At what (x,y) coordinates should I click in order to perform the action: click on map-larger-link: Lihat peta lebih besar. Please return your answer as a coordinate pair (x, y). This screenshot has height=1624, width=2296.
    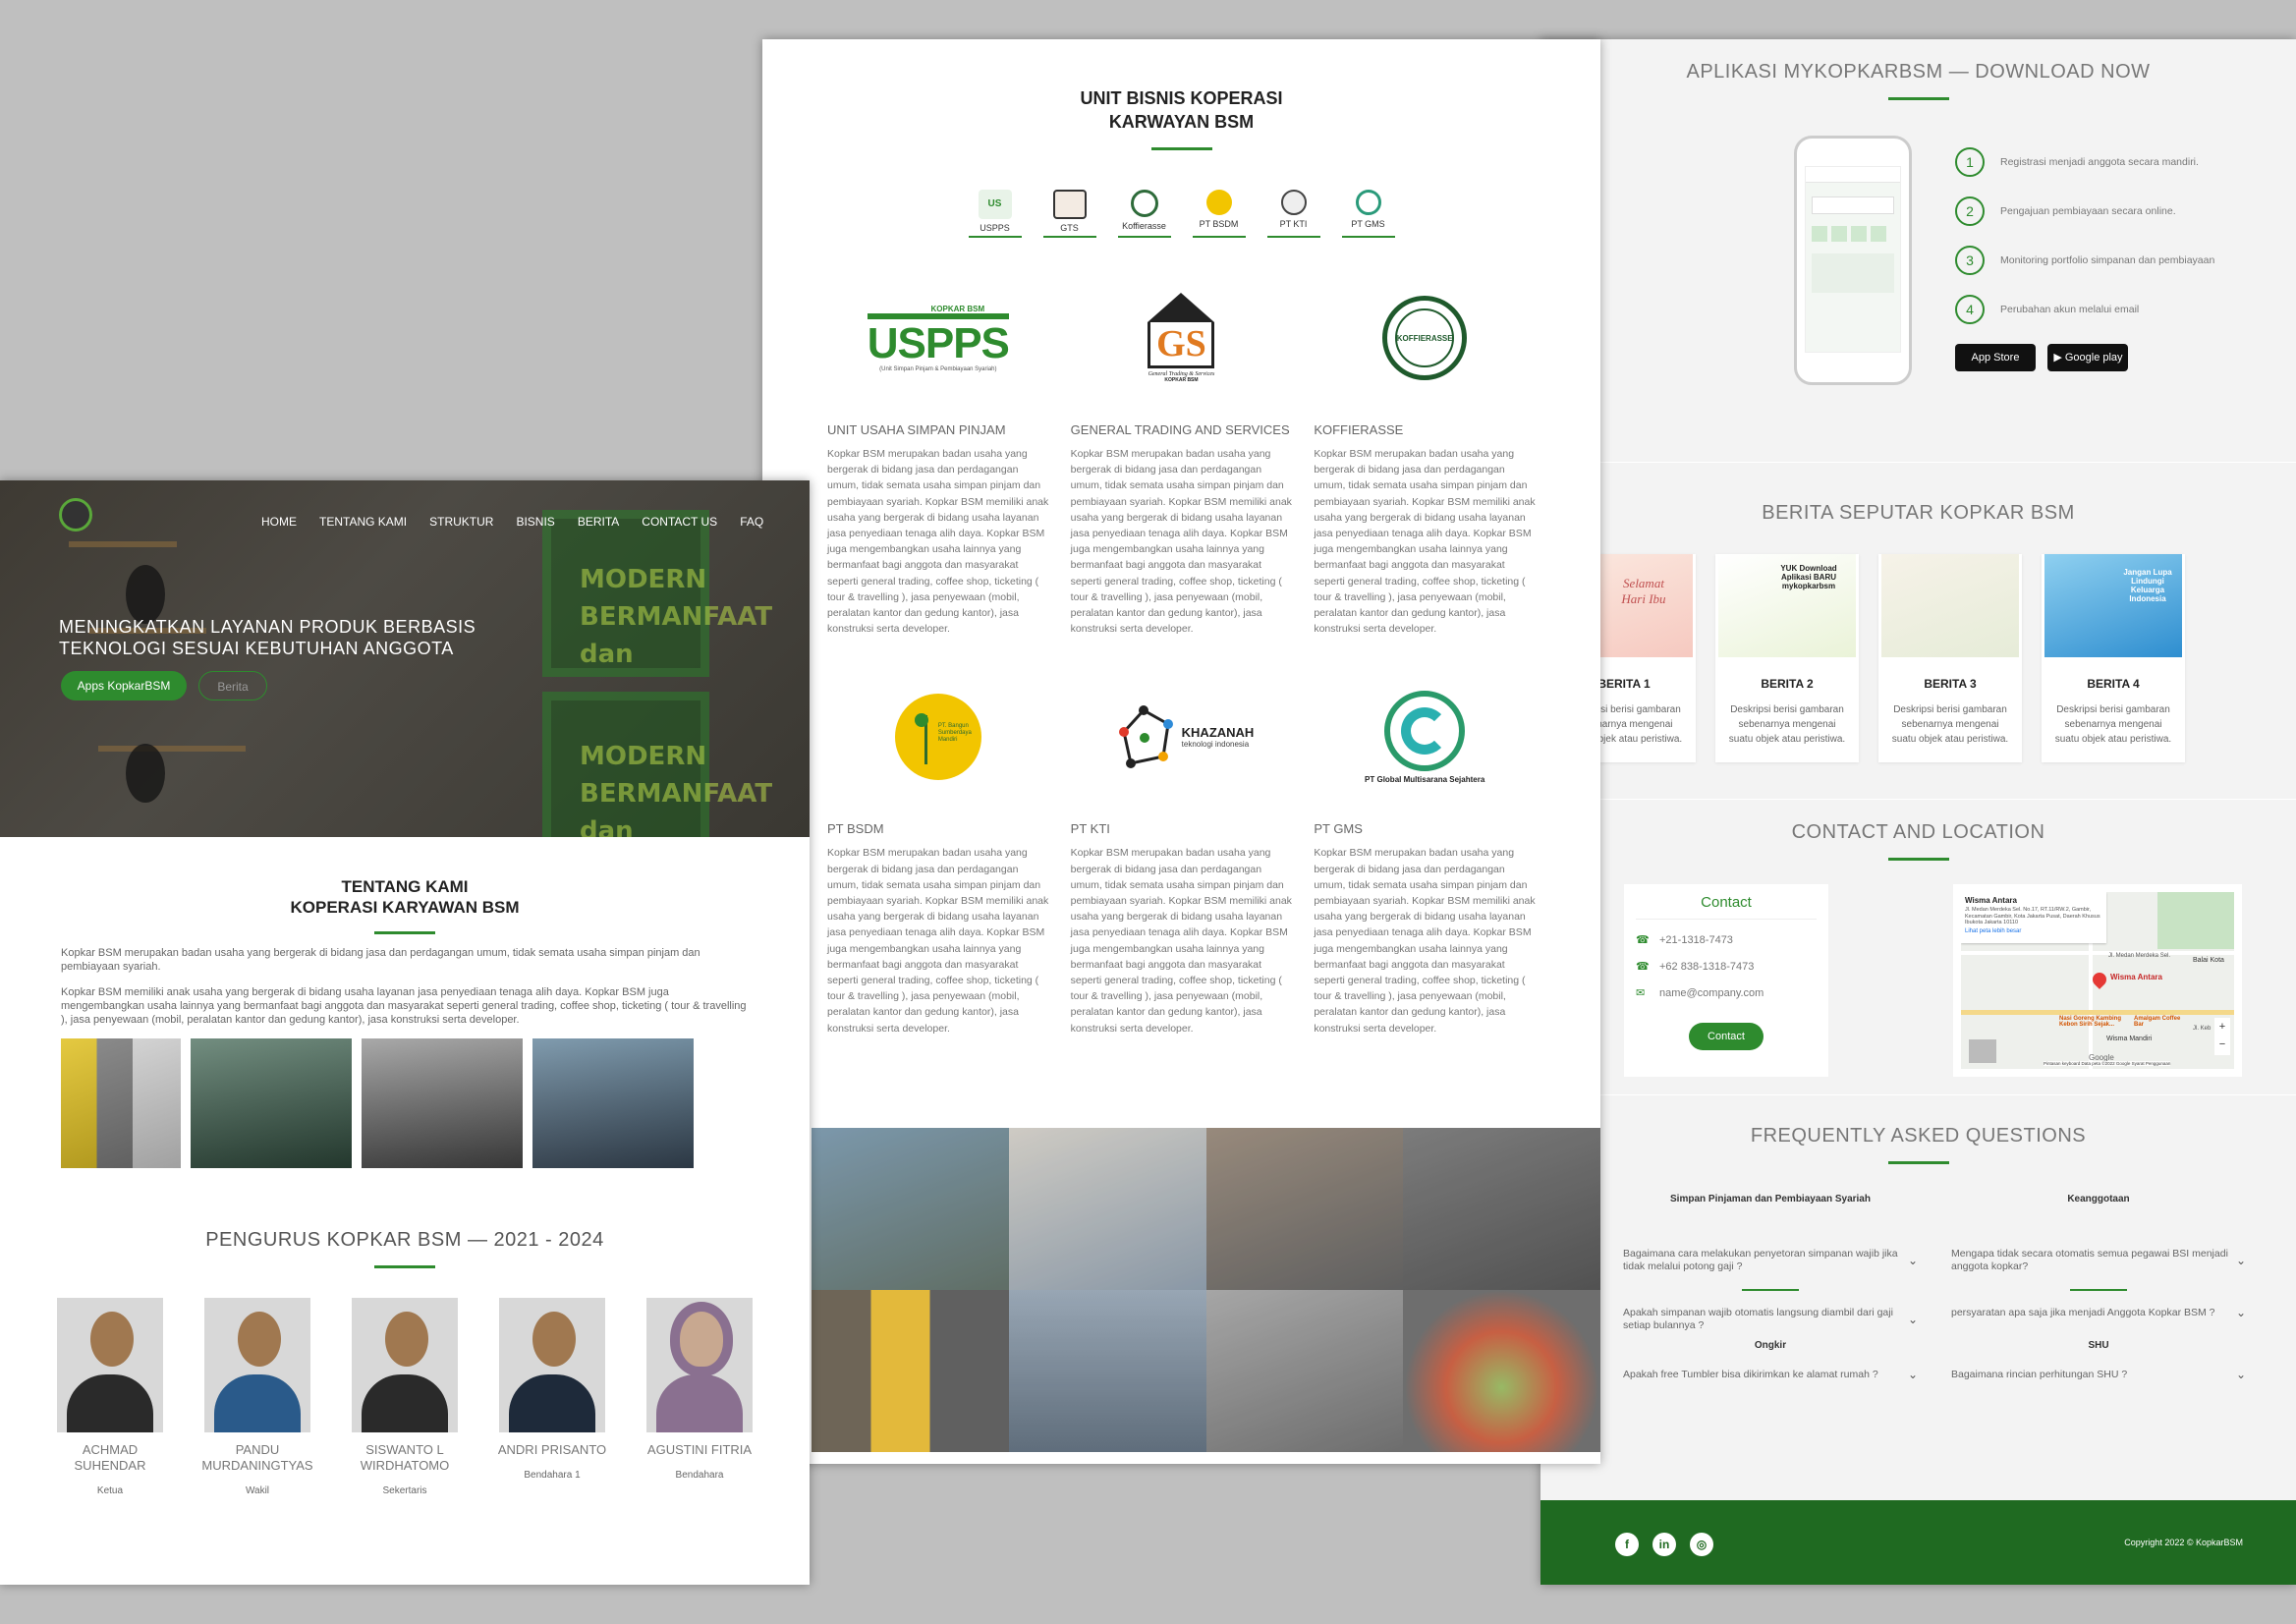
    Looking at the image, I should click on (2033, 931).